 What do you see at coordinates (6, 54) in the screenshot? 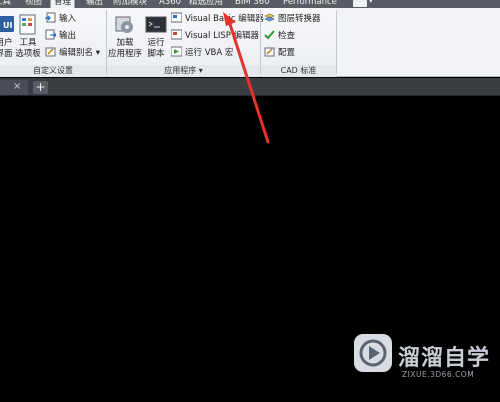
I see `user-interface-label-2: 界面` at bounding box center [6, 54].